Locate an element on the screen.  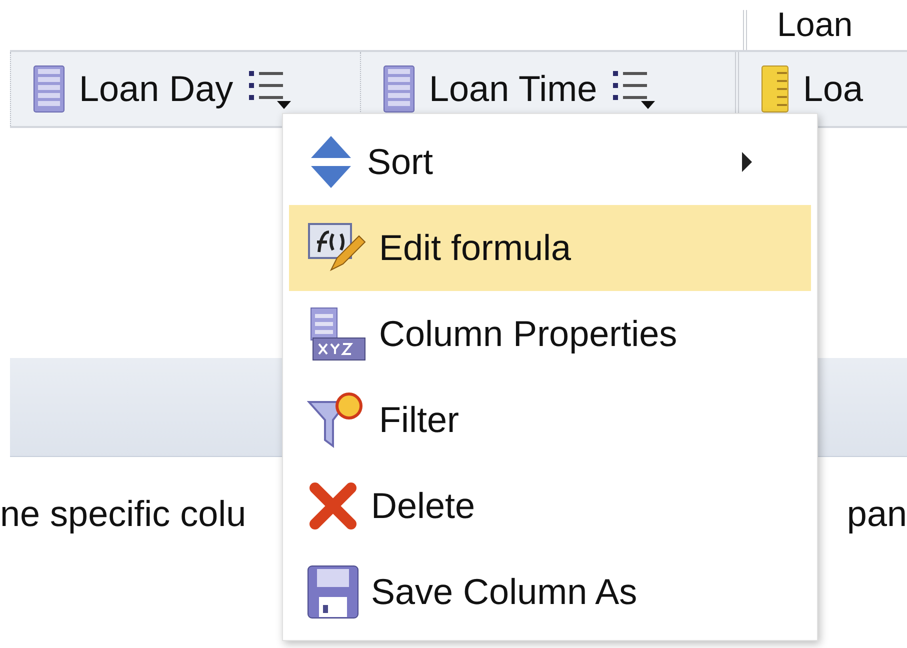
save-icon is located at coordinates (333, 592).